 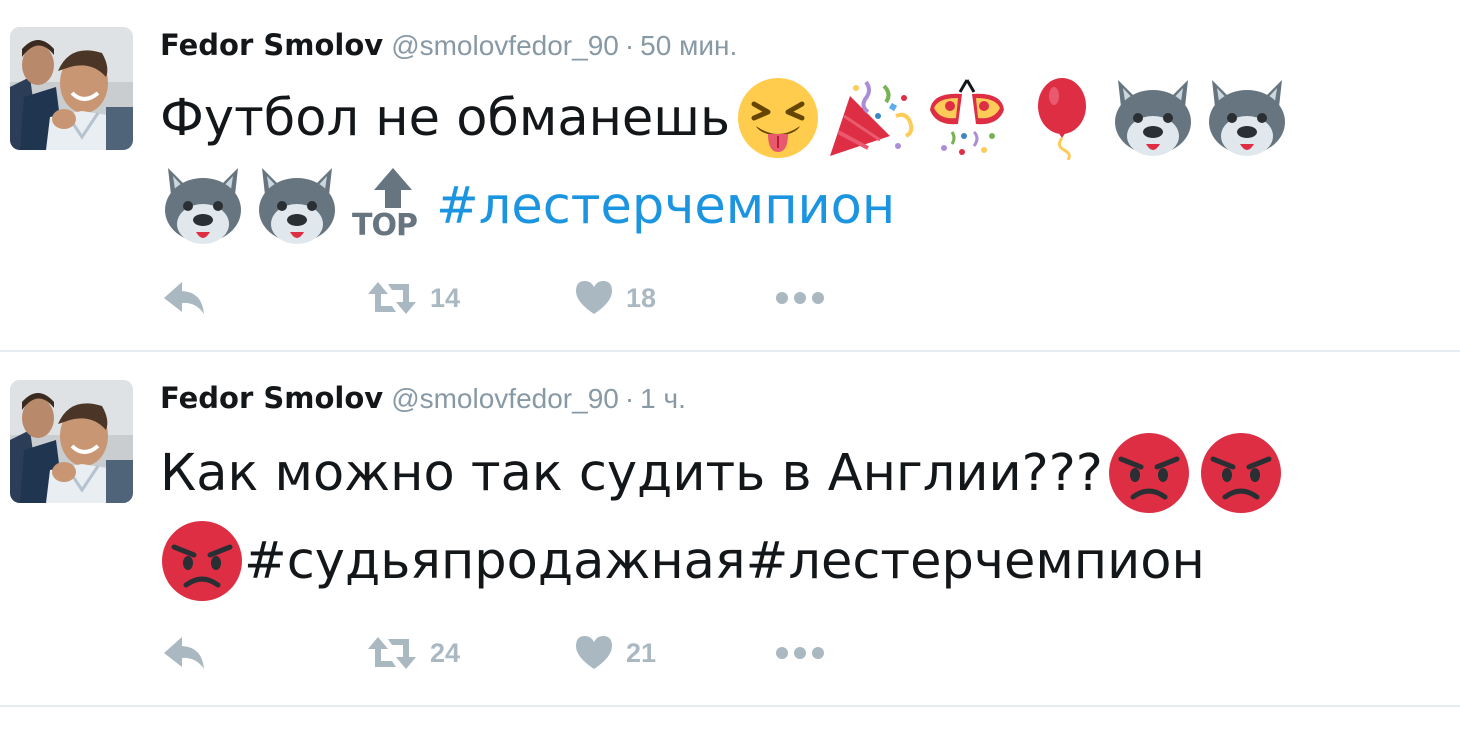 What do you see at coordinates (1062, 119) in the screenshot?
I see `balloon-emoji` at bounding box center [1062, 119].